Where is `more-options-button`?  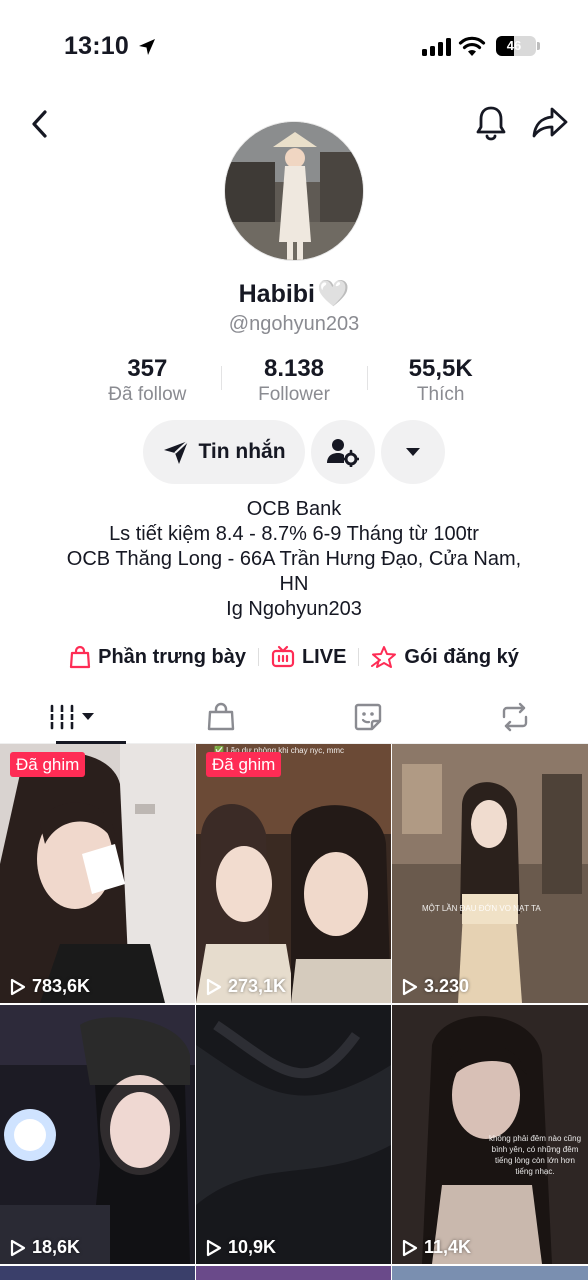 more-options-button is located at coordinates (413, 452).